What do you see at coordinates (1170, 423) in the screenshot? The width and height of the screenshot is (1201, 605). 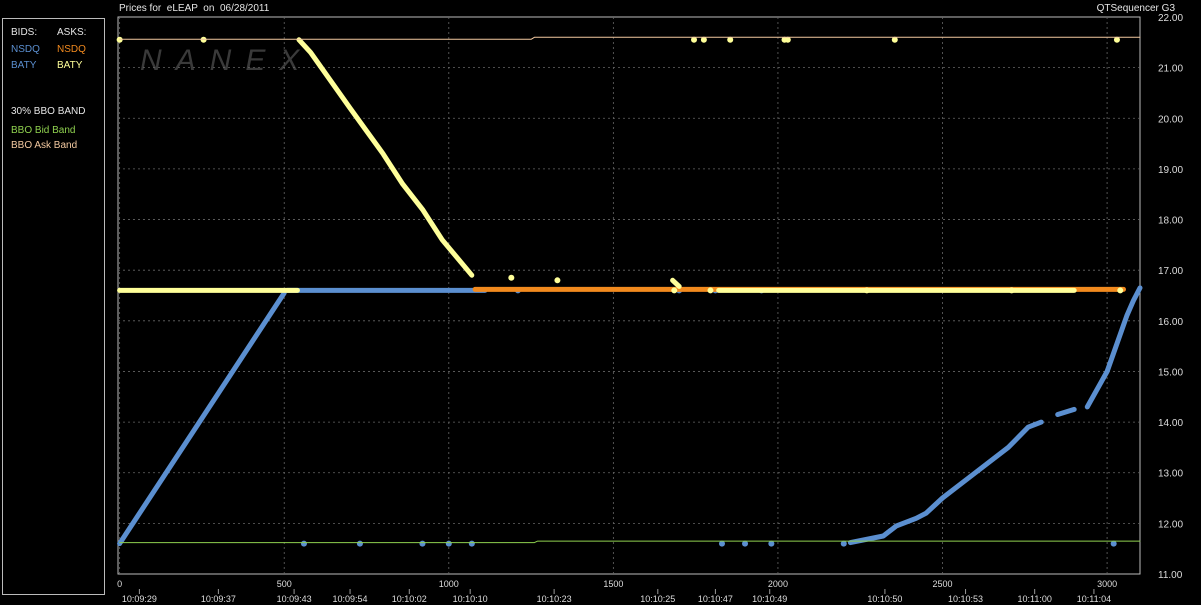 I see `y-tick-label: 14.00` at bounding box center [1170, 423].